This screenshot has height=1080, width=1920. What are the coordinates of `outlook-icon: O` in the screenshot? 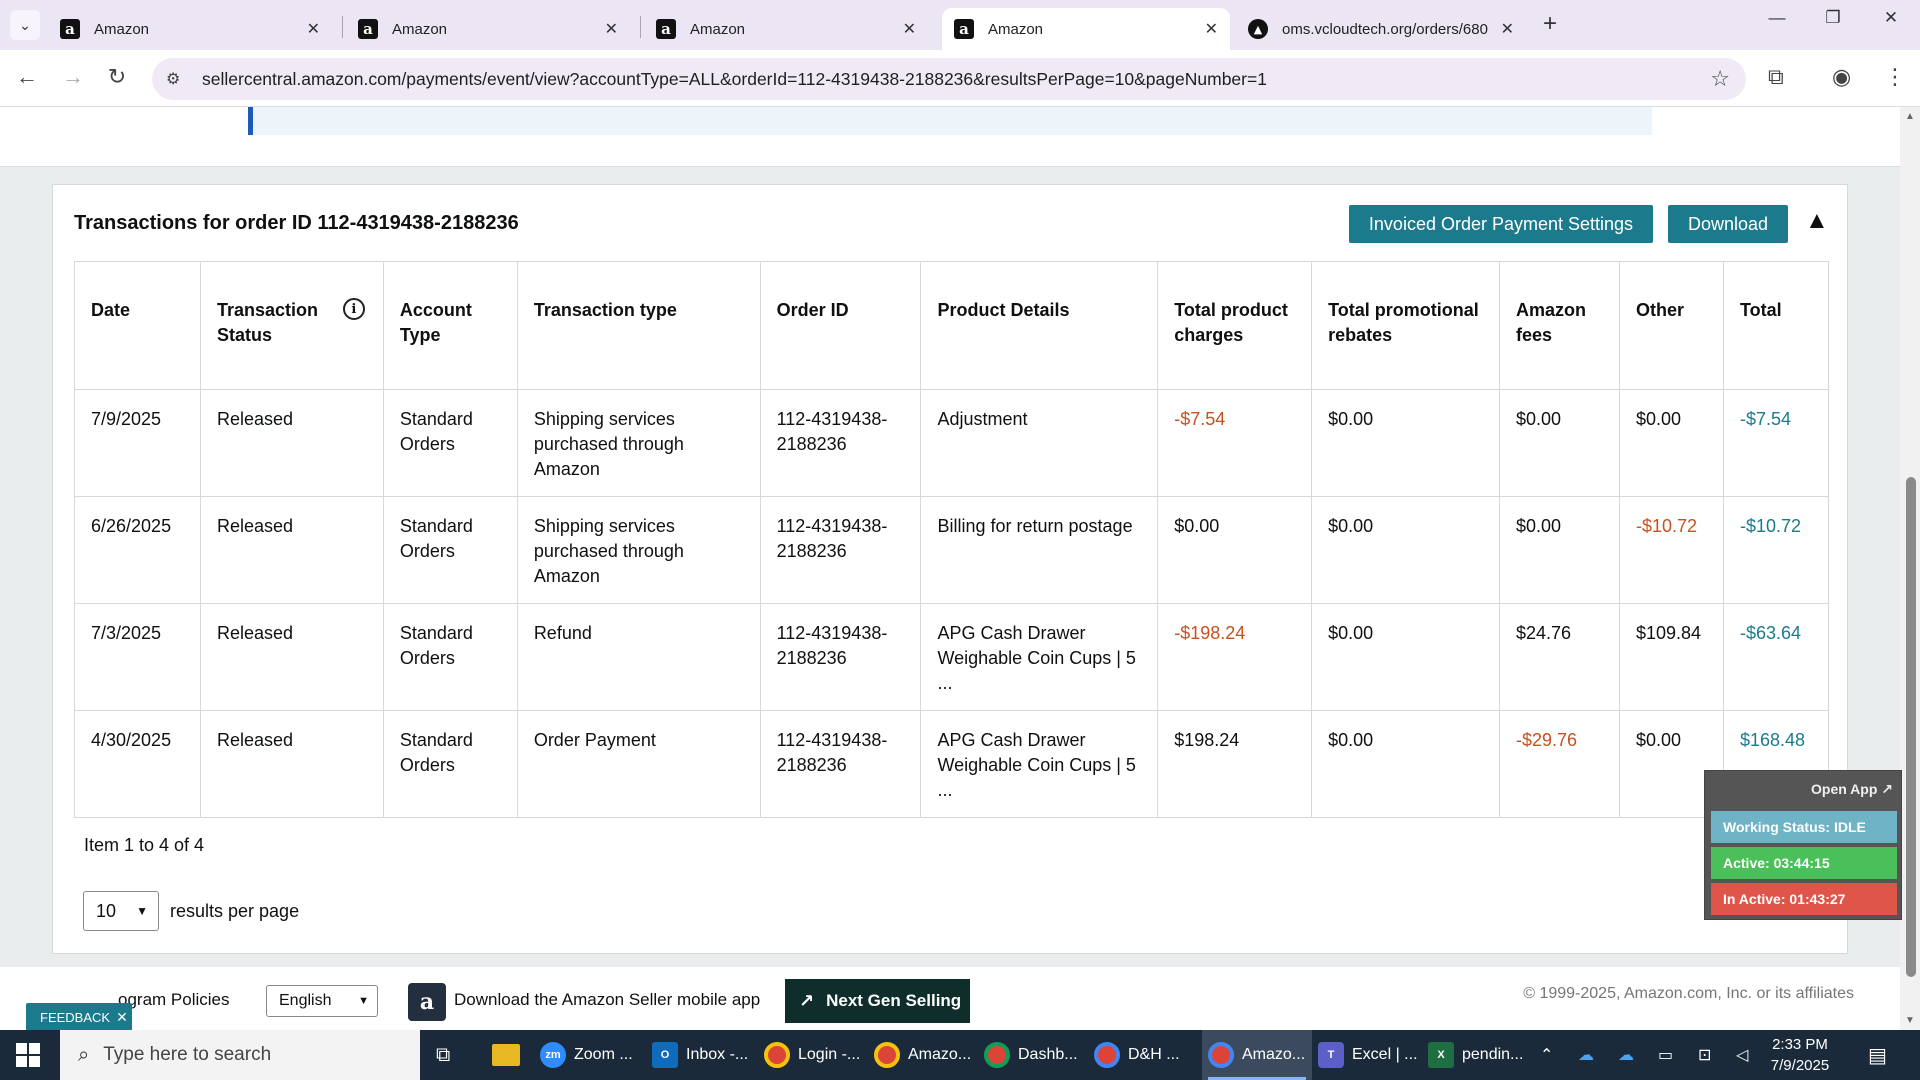 It's located at (665, 1055).